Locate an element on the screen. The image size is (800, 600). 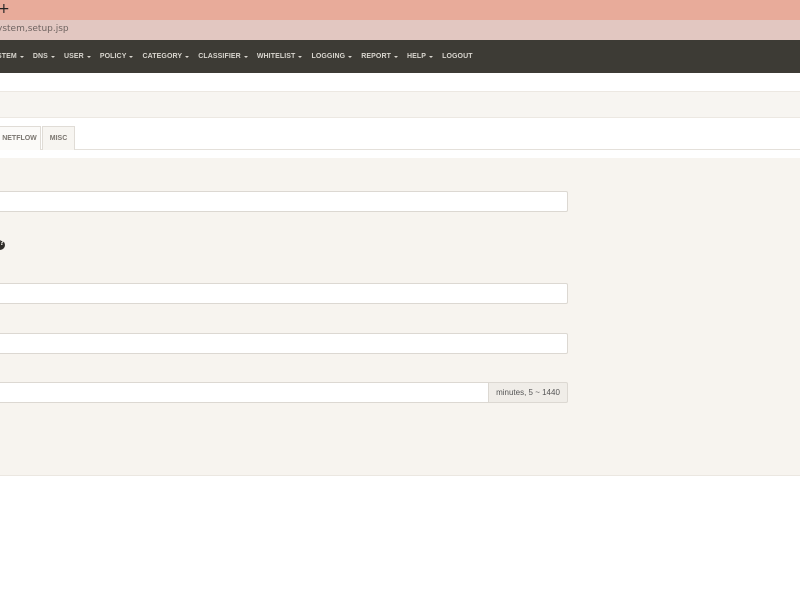
tab-netflow: NETFLOW is located at coordinates (20, 138).